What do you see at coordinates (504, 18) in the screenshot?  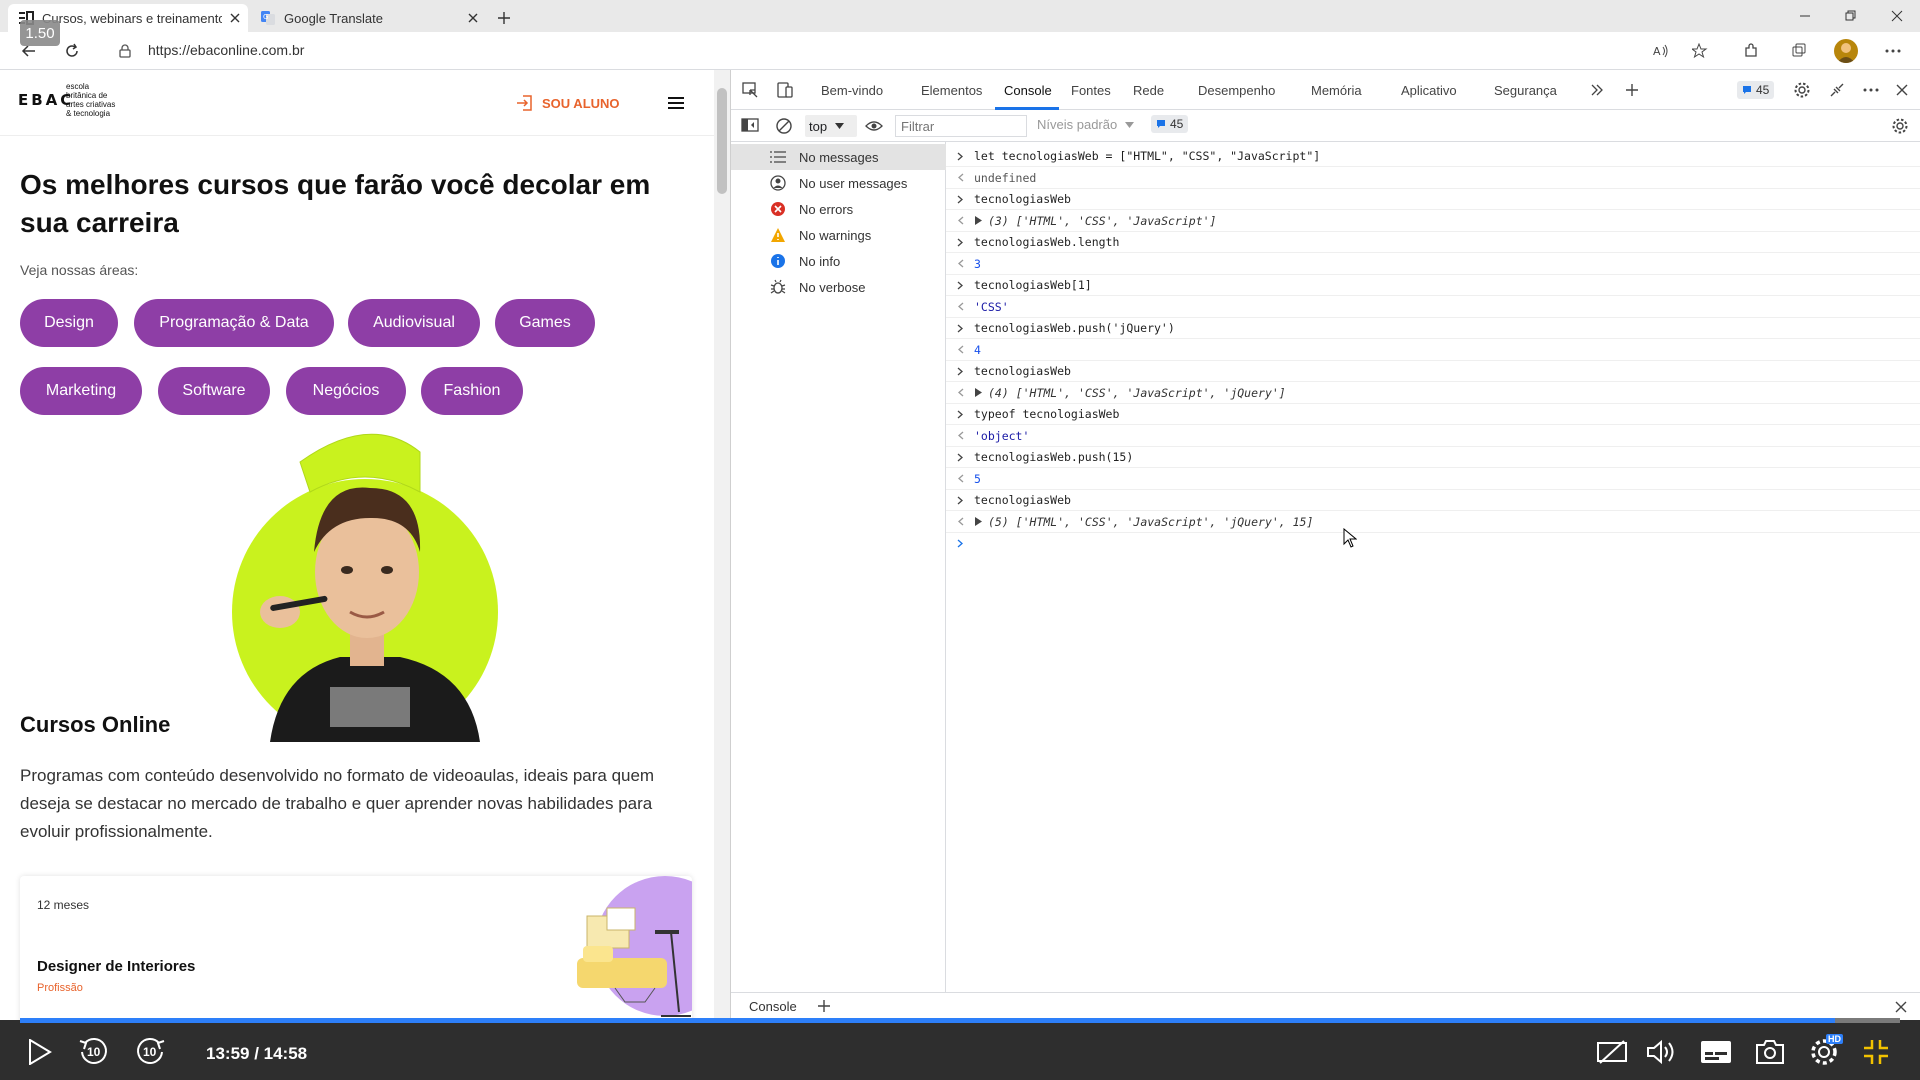 I see `new-tab-icon` at bounding box center [504, 18].